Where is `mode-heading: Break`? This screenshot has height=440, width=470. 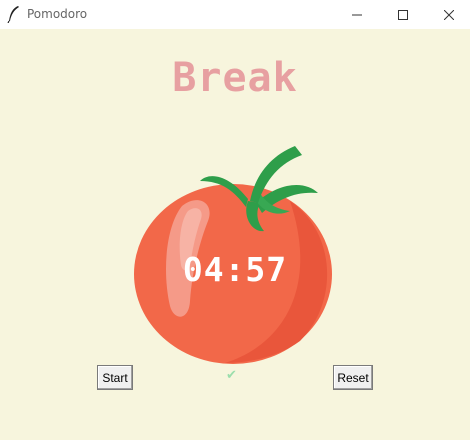 mode-heading: Break is located at coordinates (235, 78).